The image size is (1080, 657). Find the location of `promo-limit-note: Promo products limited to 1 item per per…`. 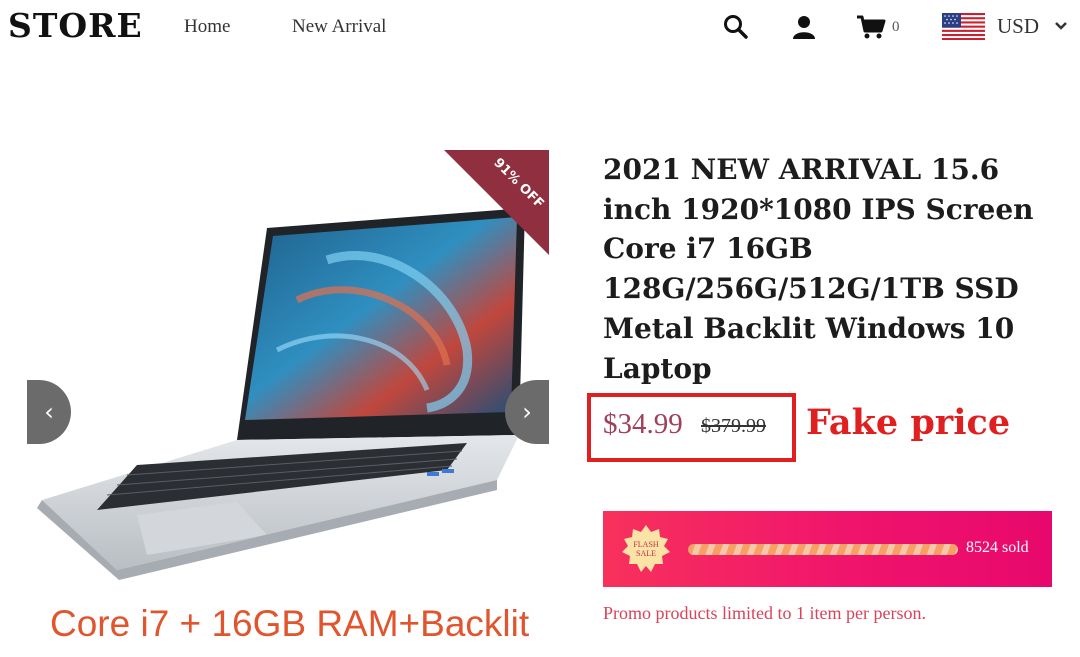

promo-limit-note: Promo products limited to 1 item per per… is located at coordinates (764, 613).